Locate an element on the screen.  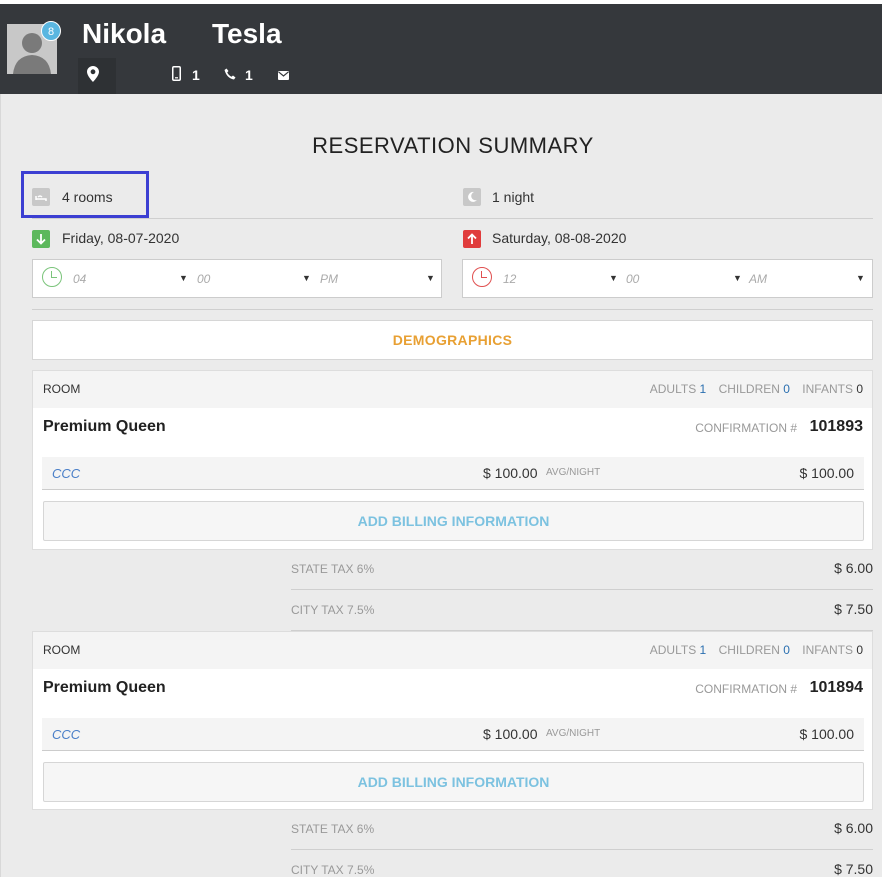
mobile-icon is located at coordinates (176, 73).